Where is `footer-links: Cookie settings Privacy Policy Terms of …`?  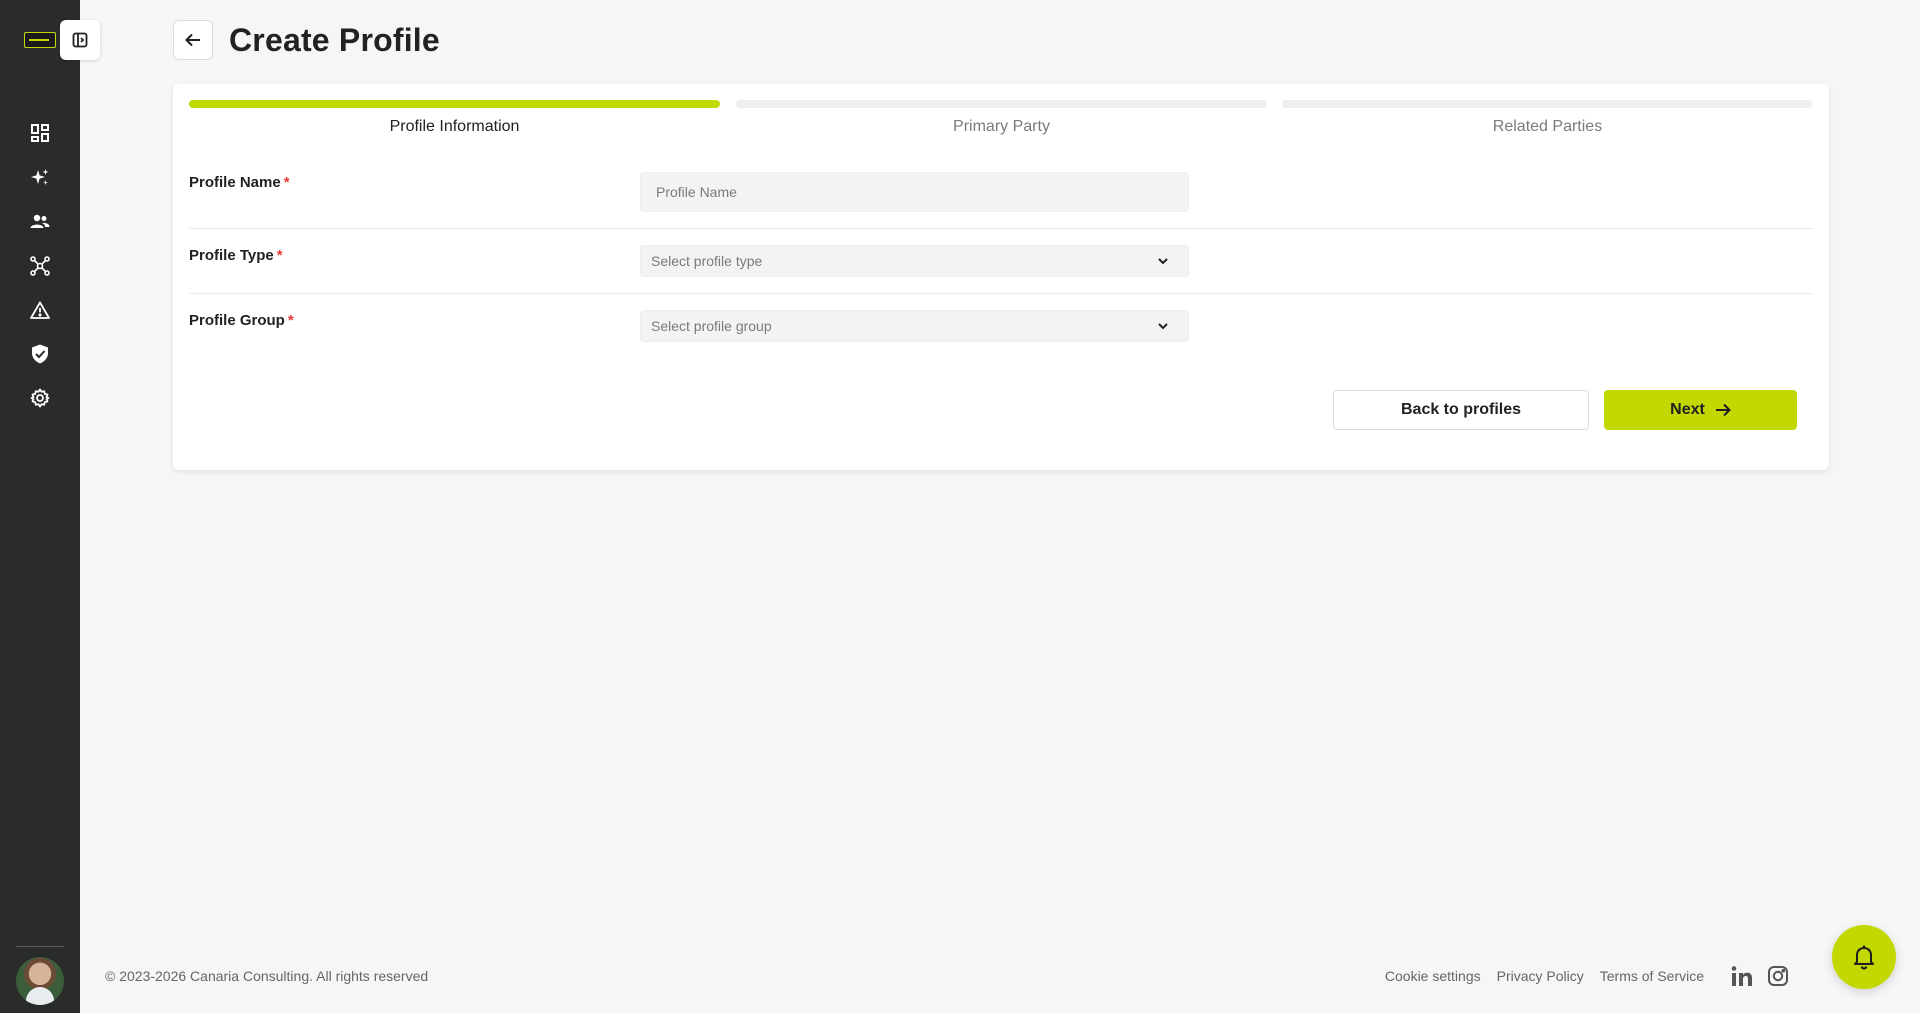
footer-links: Cookie settings Privacy Policy Terms of … is located at coordinates (1588, 976).